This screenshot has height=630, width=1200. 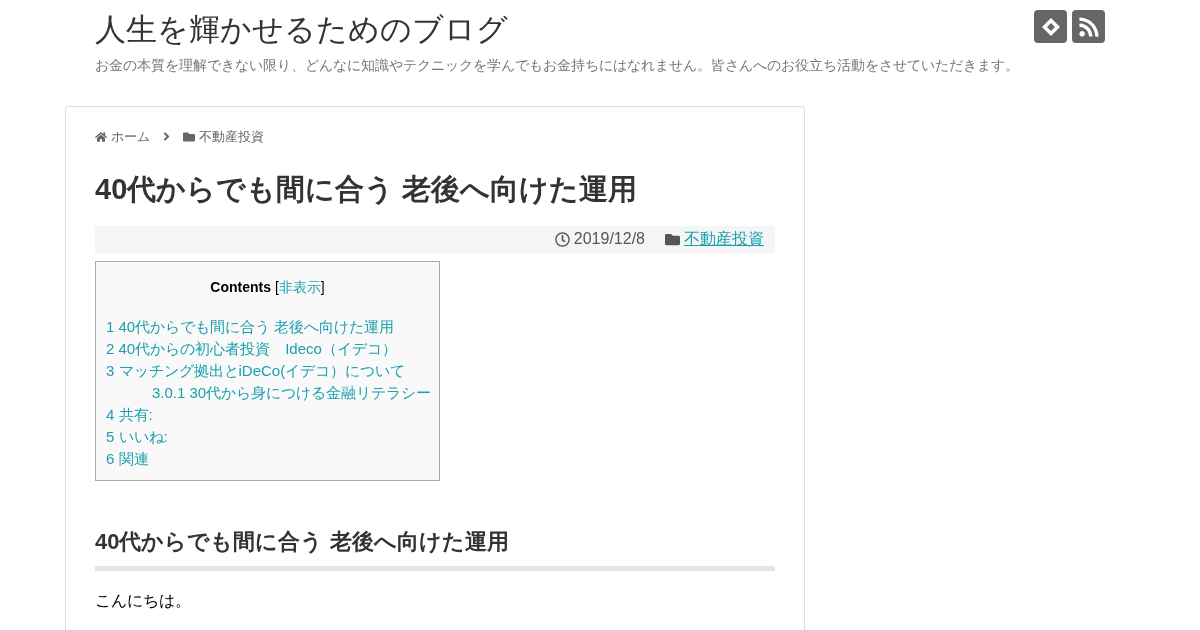 I want to click on paragraph: こんにちは。, so click(x=143, y=600).